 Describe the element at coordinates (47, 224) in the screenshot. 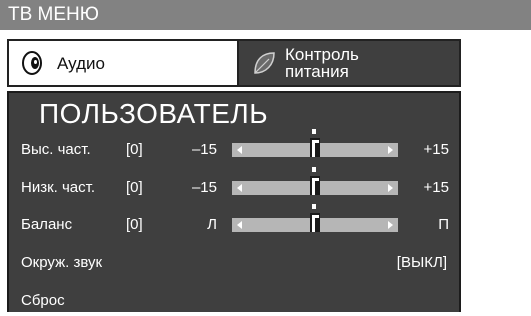

I see `balance-label: Баланс` at that location.